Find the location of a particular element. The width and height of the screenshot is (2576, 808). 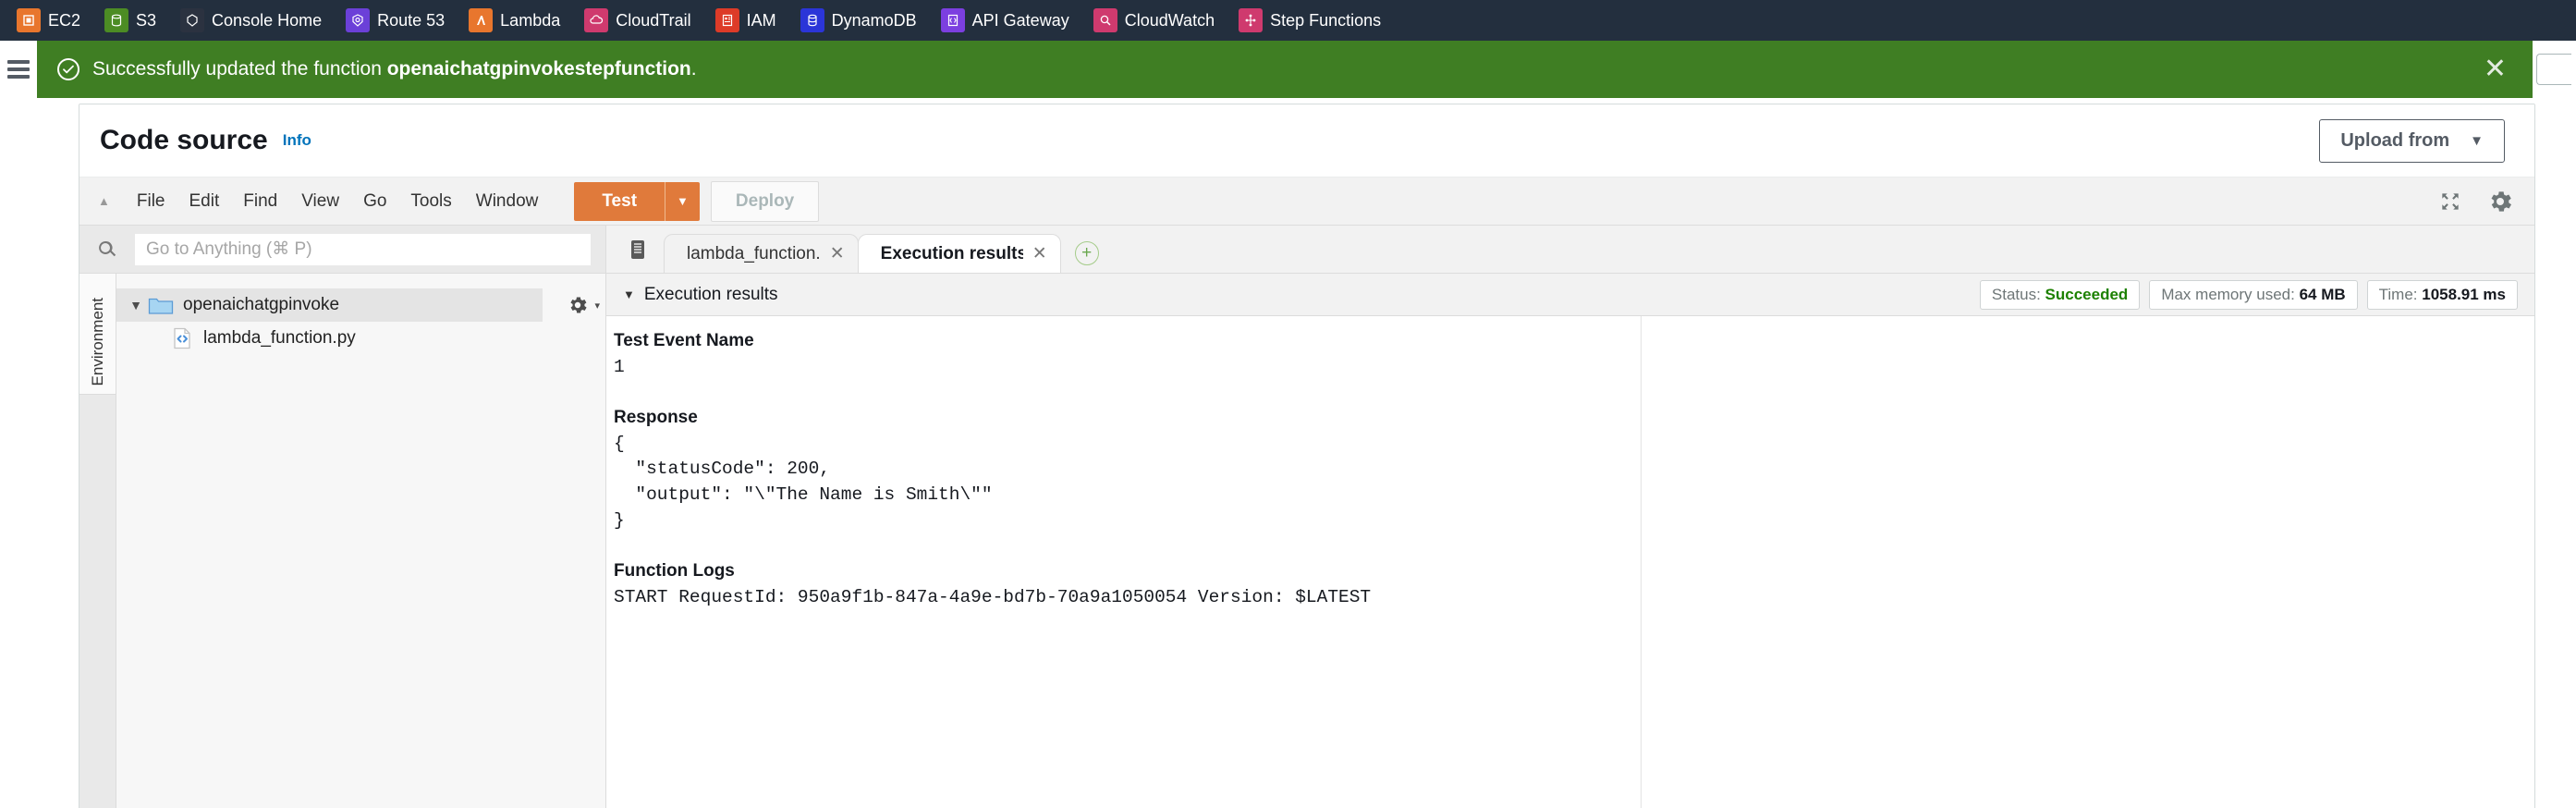

response-heading: Response is located at coordinates (656, 418).